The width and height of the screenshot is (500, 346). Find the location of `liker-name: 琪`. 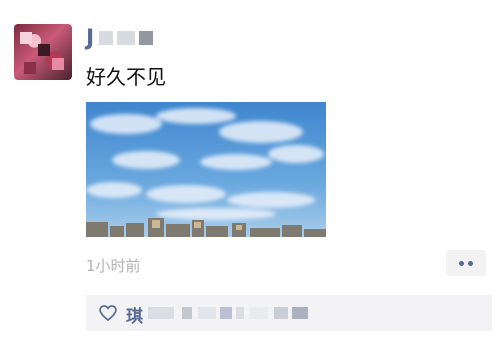

liker-name: 琪 is located at coordinates (134, 314).